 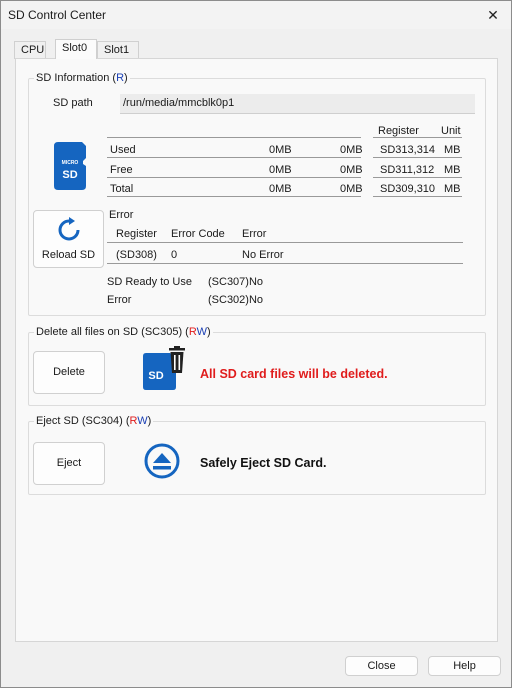 I want to click on eject-icon, so click(x=162, y=461).